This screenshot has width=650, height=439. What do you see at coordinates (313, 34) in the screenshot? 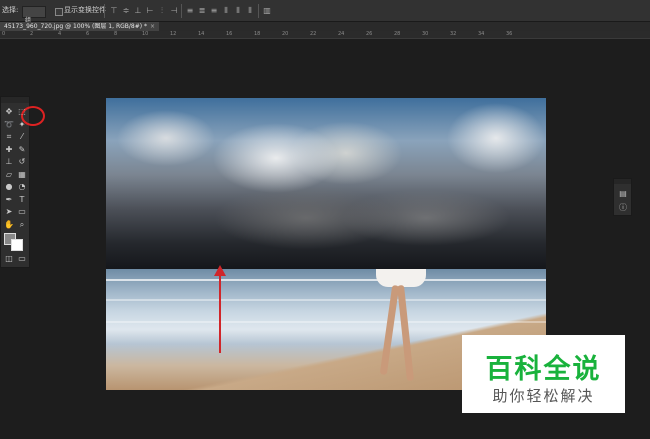
I see `ruler-tick: 22` at bounding box center [313, 34].